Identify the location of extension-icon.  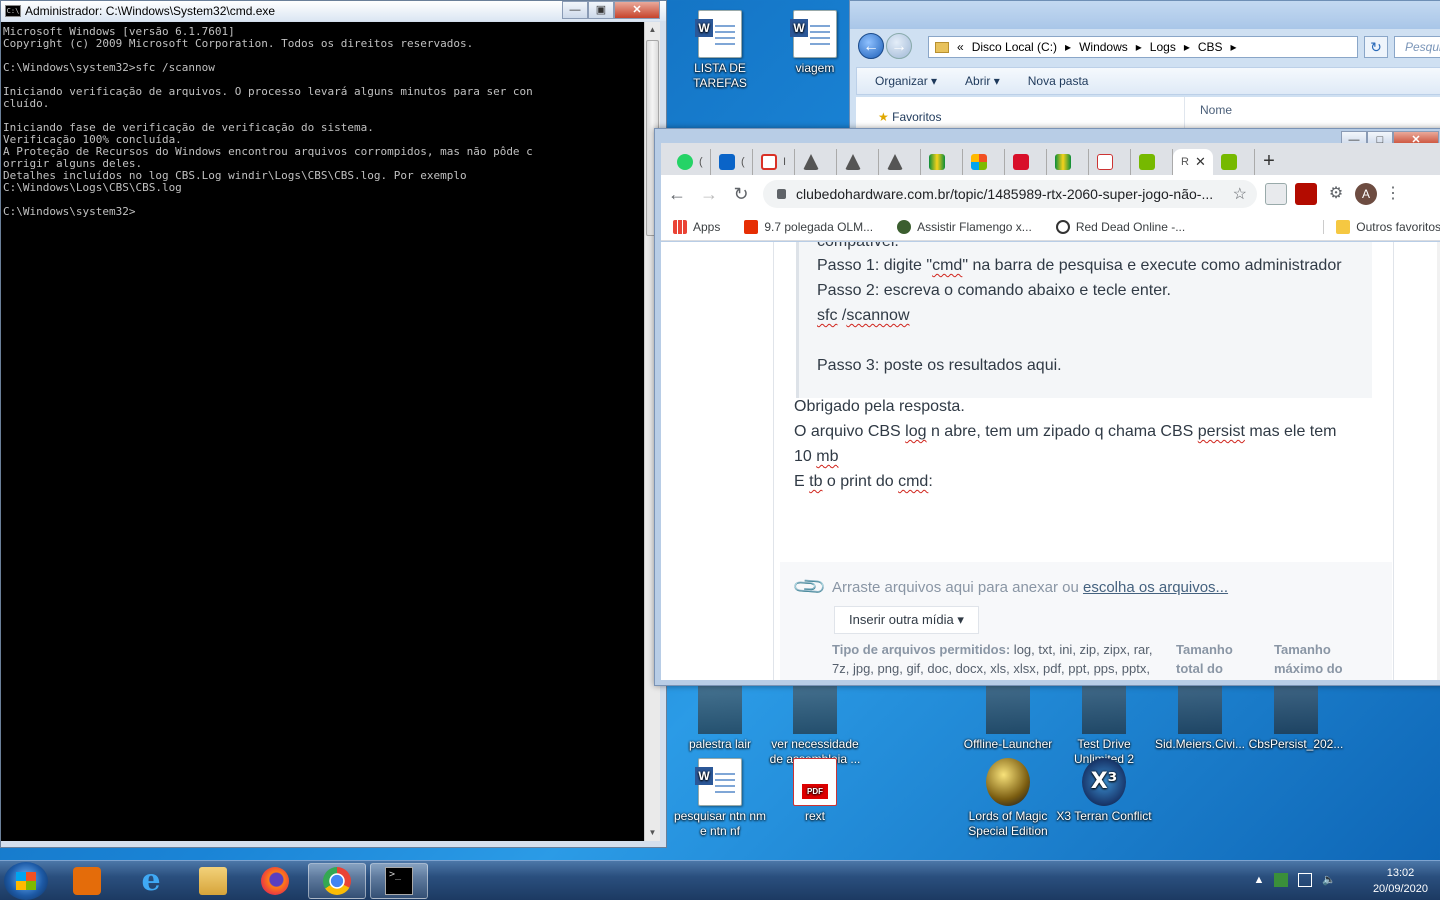
(1276, 194).